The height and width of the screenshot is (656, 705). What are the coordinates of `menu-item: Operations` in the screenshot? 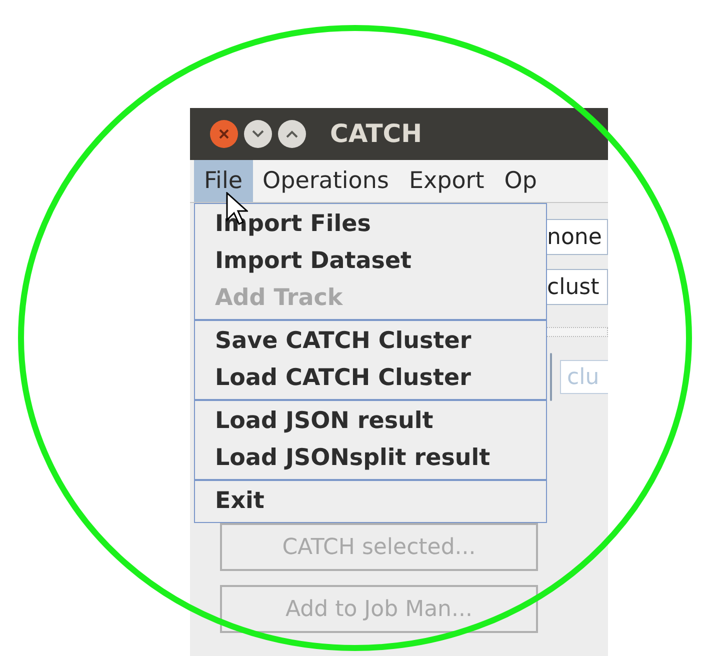 It's located at (325, 181).